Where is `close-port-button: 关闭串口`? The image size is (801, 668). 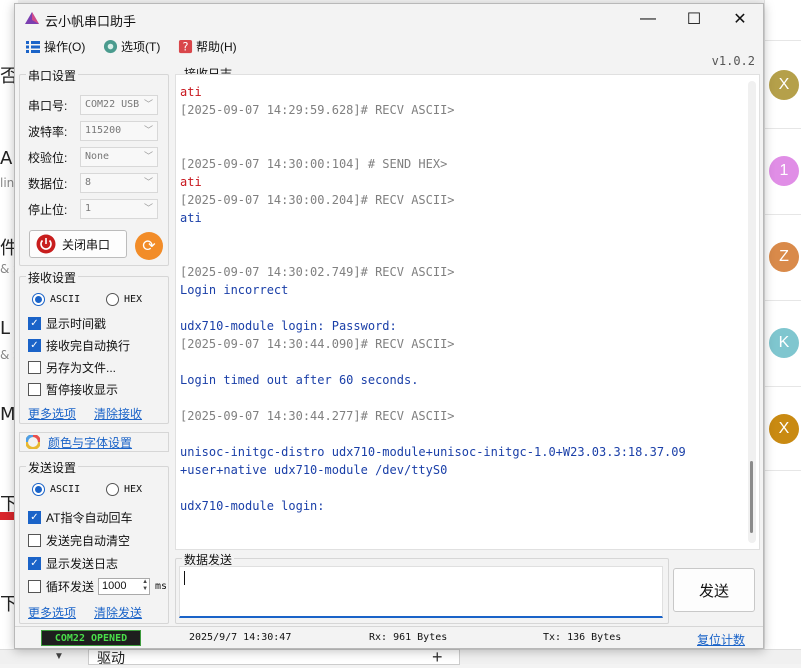
close-port-button: 关闭串口 is located at coordinates (78, 244).